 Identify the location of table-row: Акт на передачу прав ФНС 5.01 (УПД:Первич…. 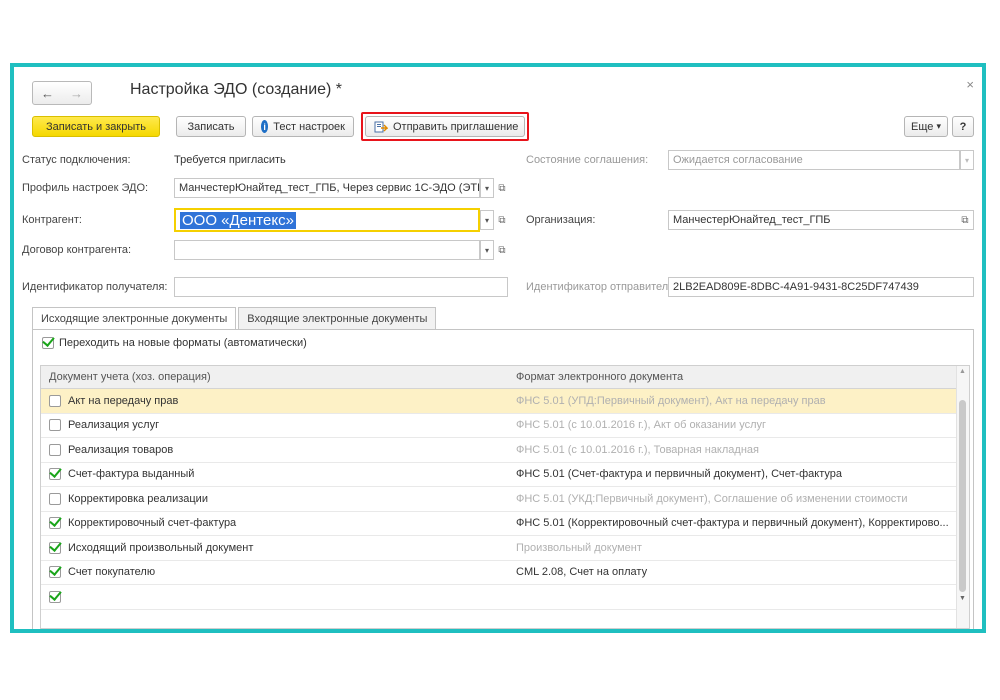
(505, 401).